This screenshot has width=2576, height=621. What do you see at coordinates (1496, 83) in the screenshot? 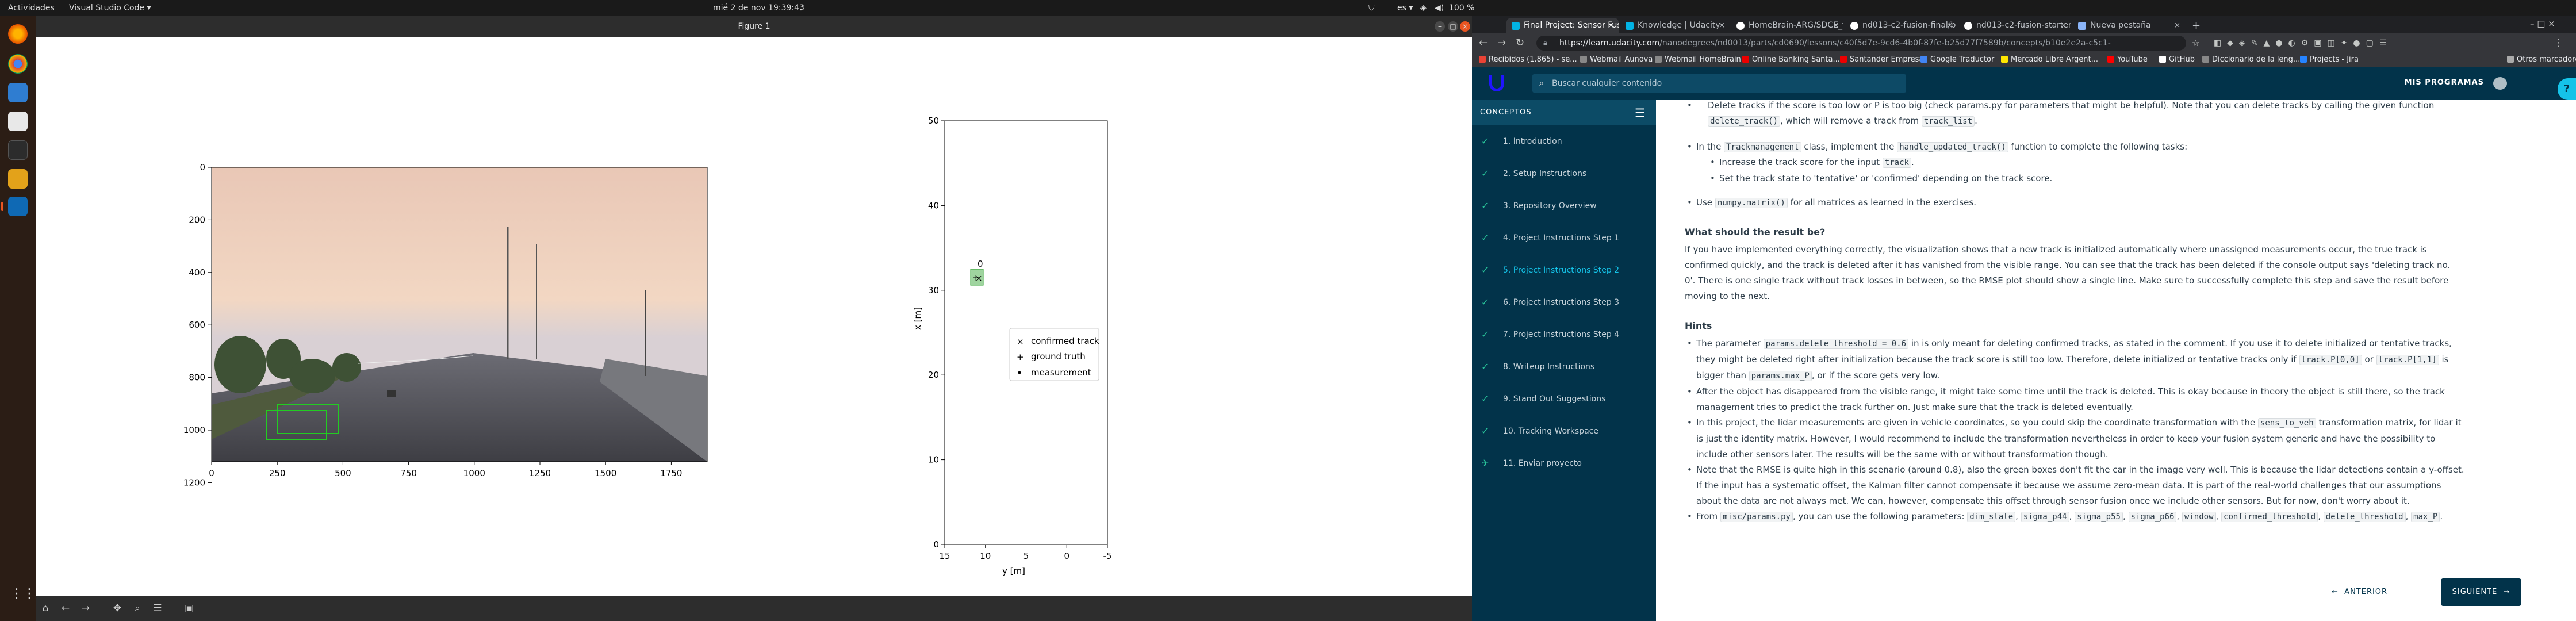
I see `udacity-logo` at bounding box center [1496, 83].